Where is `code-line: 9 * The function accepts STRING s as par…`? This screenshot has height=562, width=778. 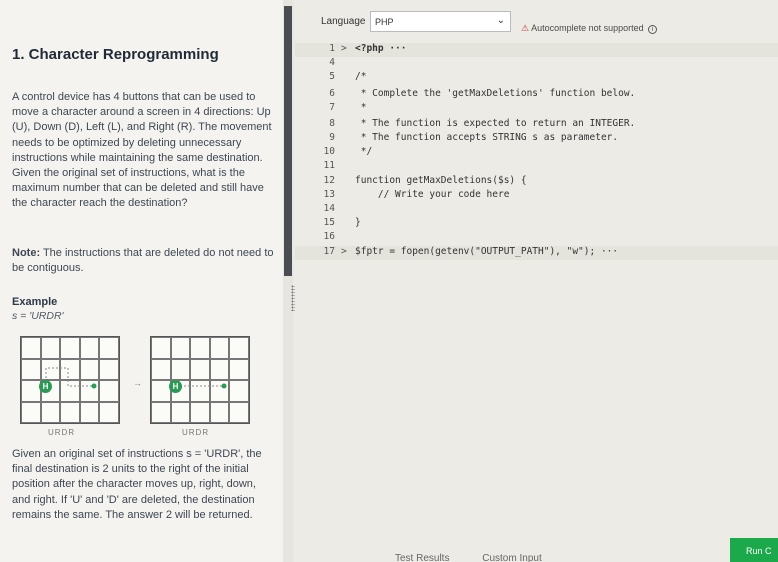
code-line: 9 * The function accepts STRING s as par… is located at coordinates (536, 139).